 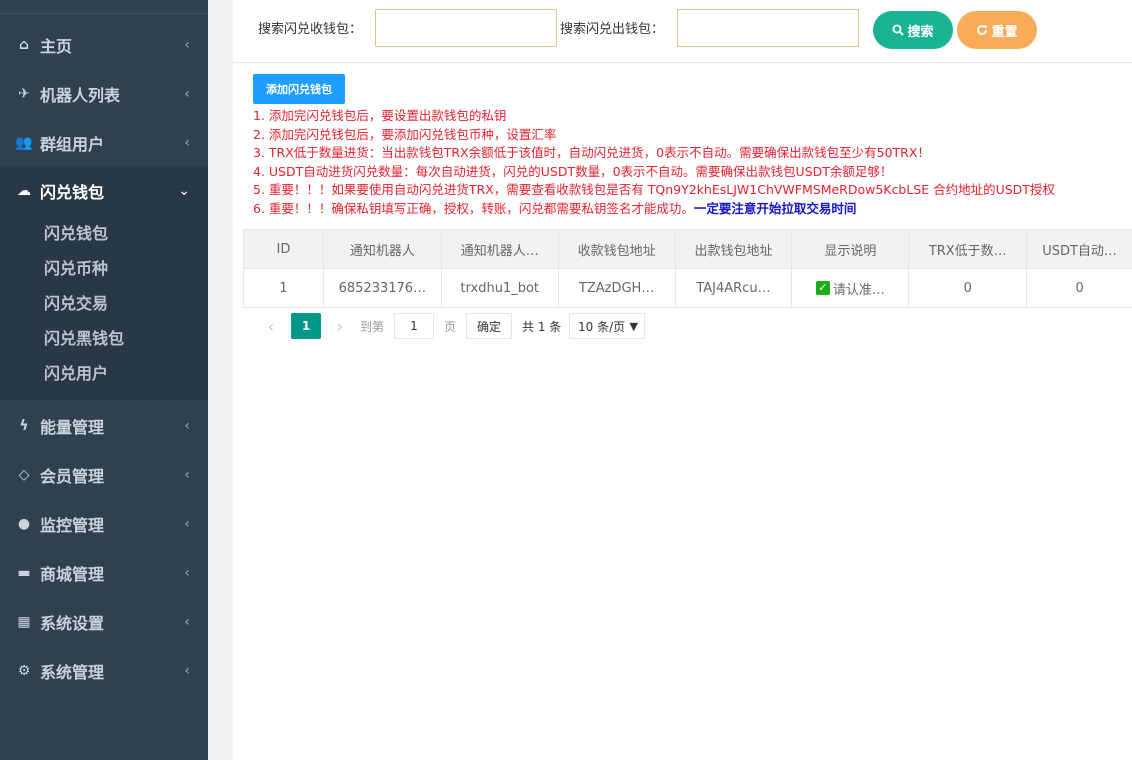 I want to click on note-1: 1. 添加完闪兑钱包后，要设置出款钱包的私钥, so click(x=380, y=115).